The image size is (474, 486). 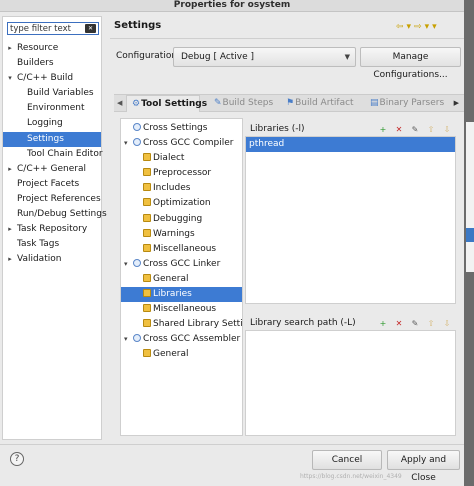 I want to click on nav-item-label: Logging, so click(x=45, y=123).